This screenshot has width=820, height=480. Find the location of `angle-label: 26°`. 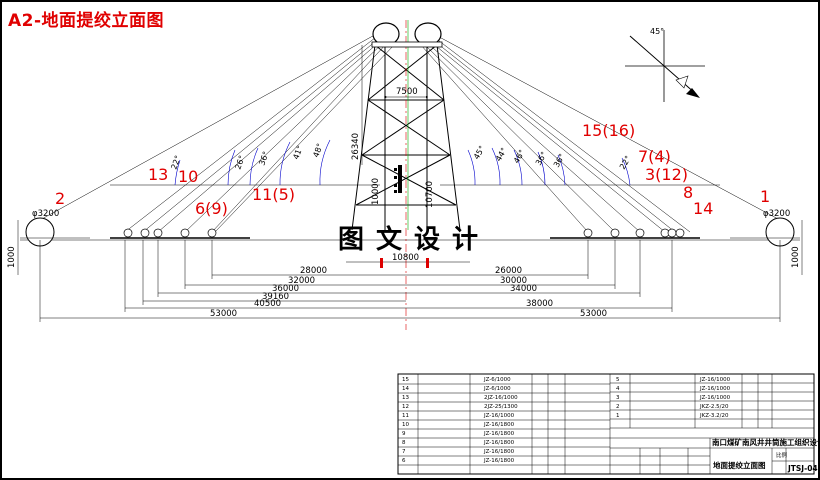

angle-label: 26° is located at coordinates (239, 162).